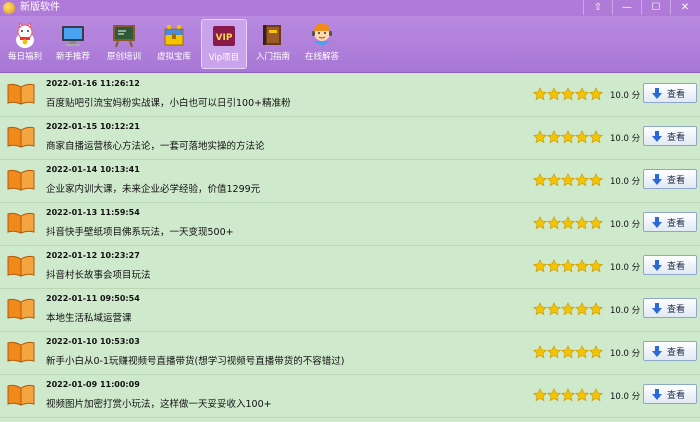 The height and width of the screenshot is (422, 700). I want to click on tool-newbie-recommend: 新手推荐, so click(73, 44).